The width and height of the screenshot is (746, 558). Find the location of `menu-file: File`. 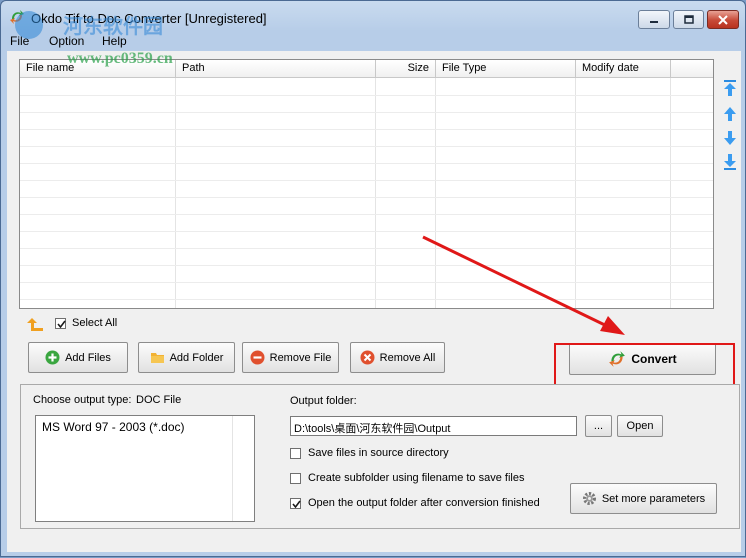

menu-file: File is located at coordinates (19, 41).